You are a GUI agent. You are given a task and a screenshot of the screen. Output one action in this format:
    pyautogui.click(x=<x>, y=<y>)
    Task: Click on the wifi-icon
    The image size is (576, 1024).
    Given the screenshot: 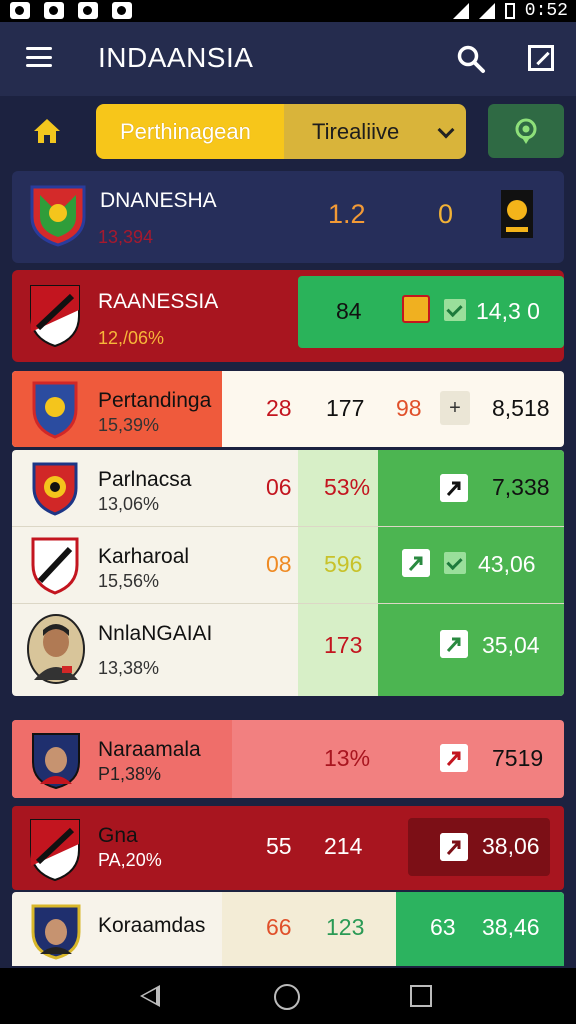 What is the action you would take?
    pyautogui.click(x=486, y=11)
    